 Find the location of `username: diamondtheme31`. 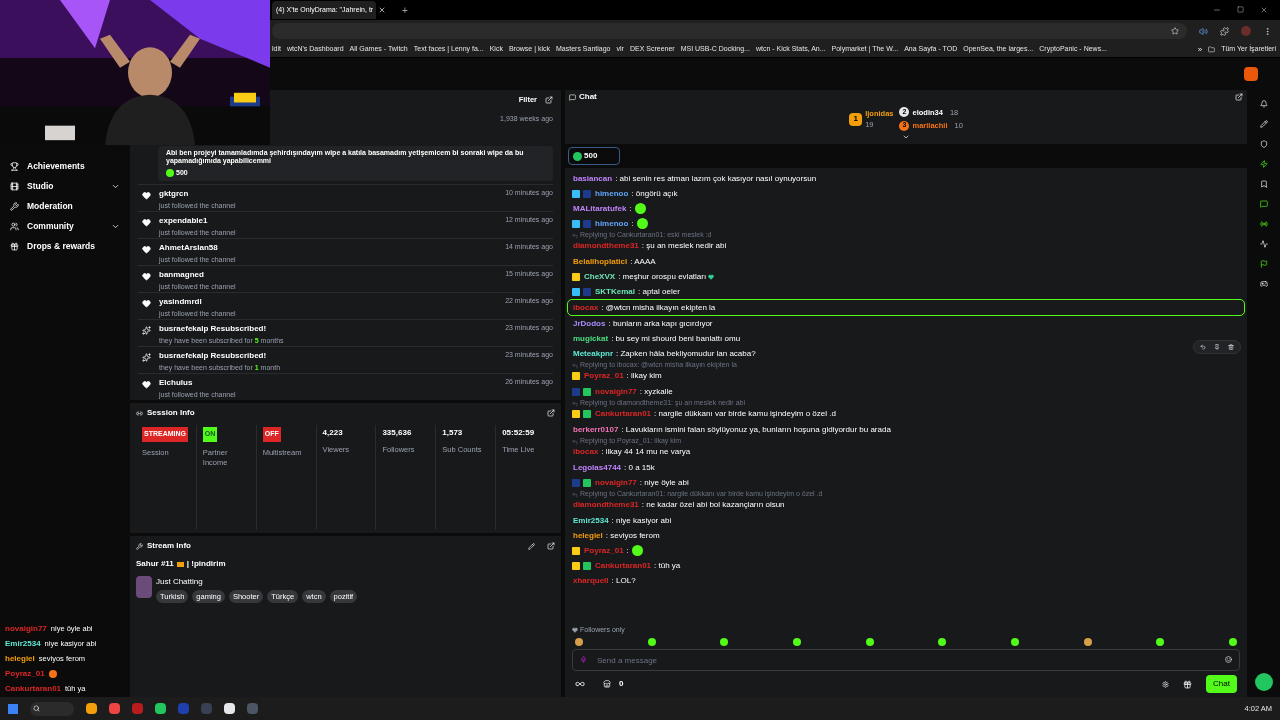

username: diamondtheme31 is located at coordinates (606, 504).